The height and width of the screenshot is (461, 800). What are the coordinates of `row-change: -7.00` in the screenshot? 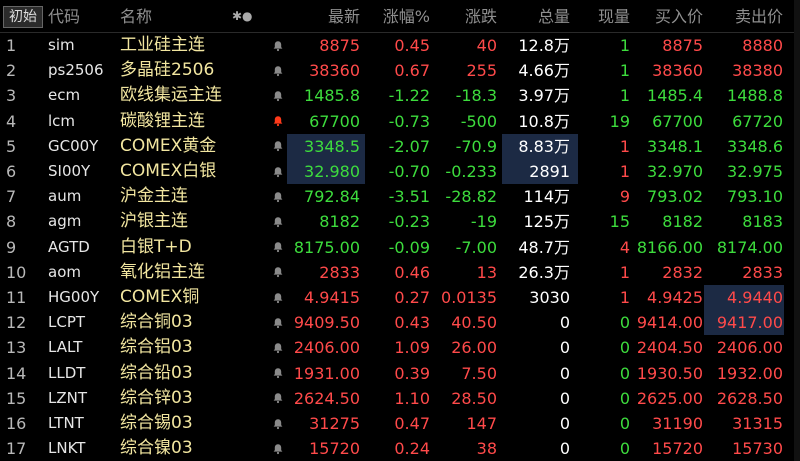 It's located at (476, 247).